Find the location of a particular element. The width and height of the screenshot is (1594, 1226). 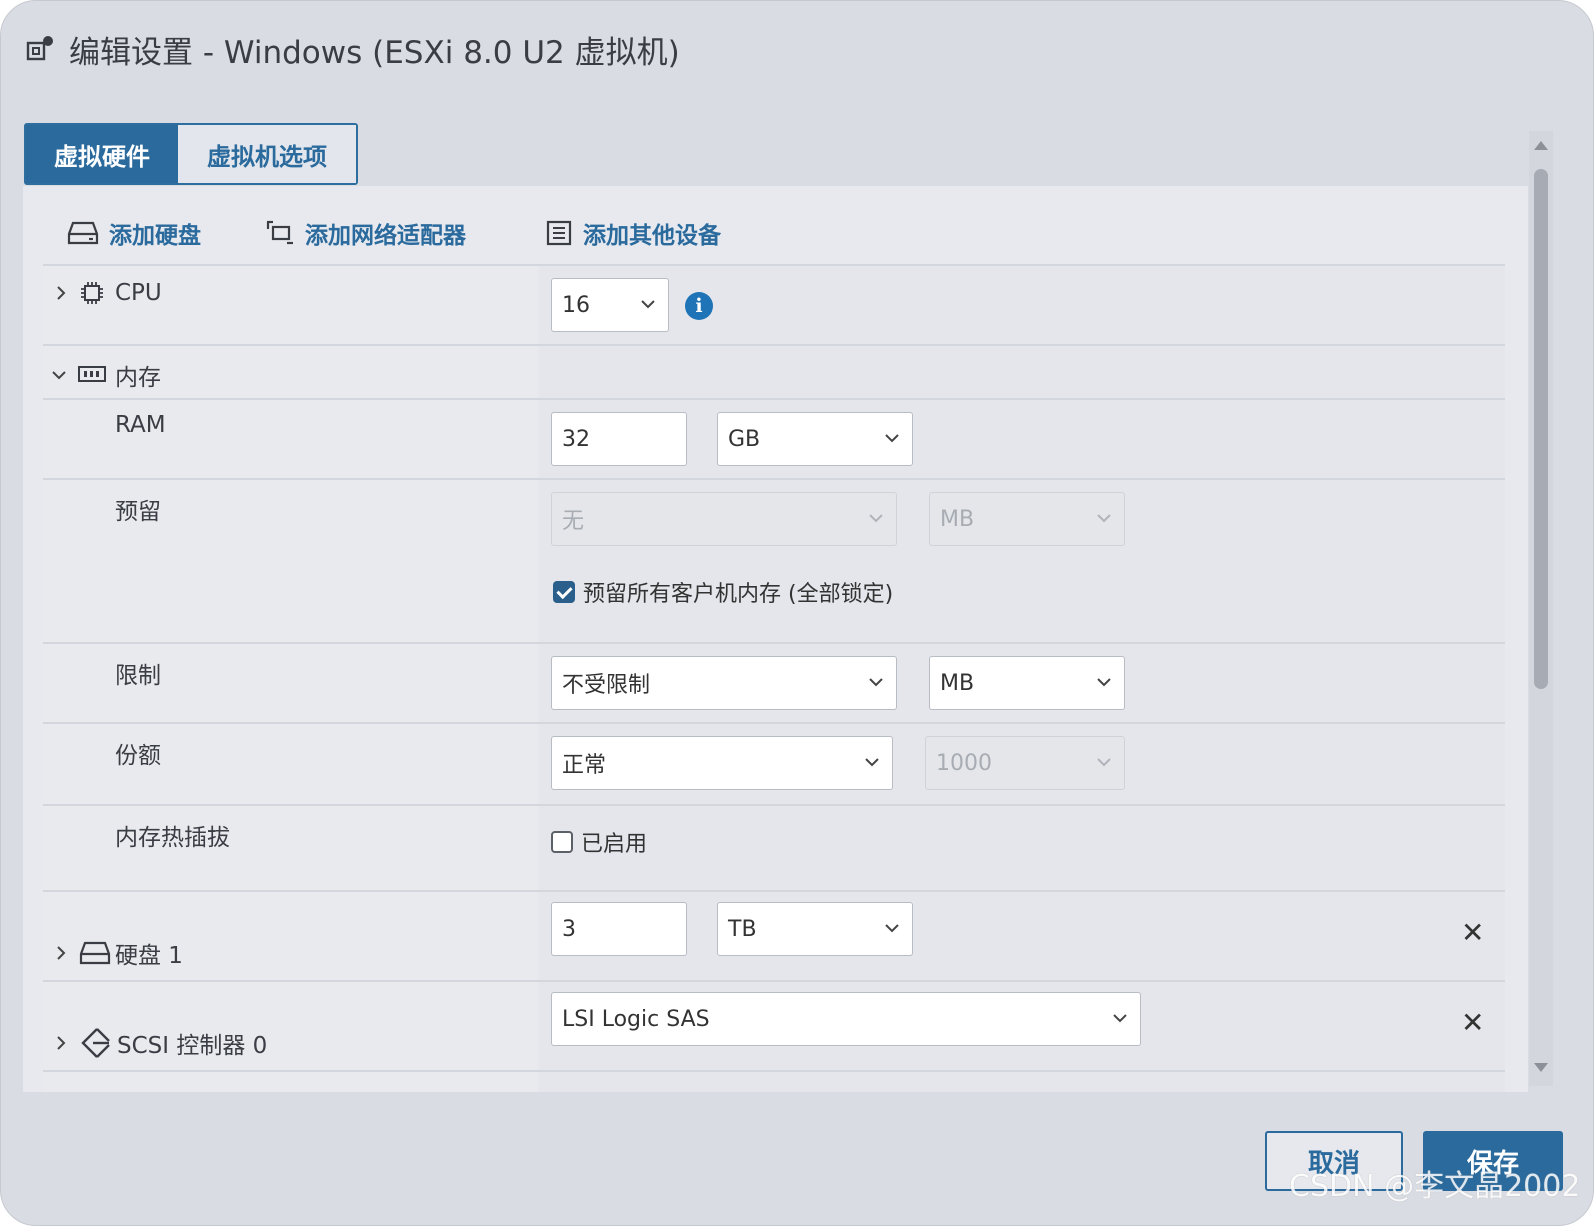

scsi-type-value: LSI Logic SAS is located at coordinates (636, 1019).